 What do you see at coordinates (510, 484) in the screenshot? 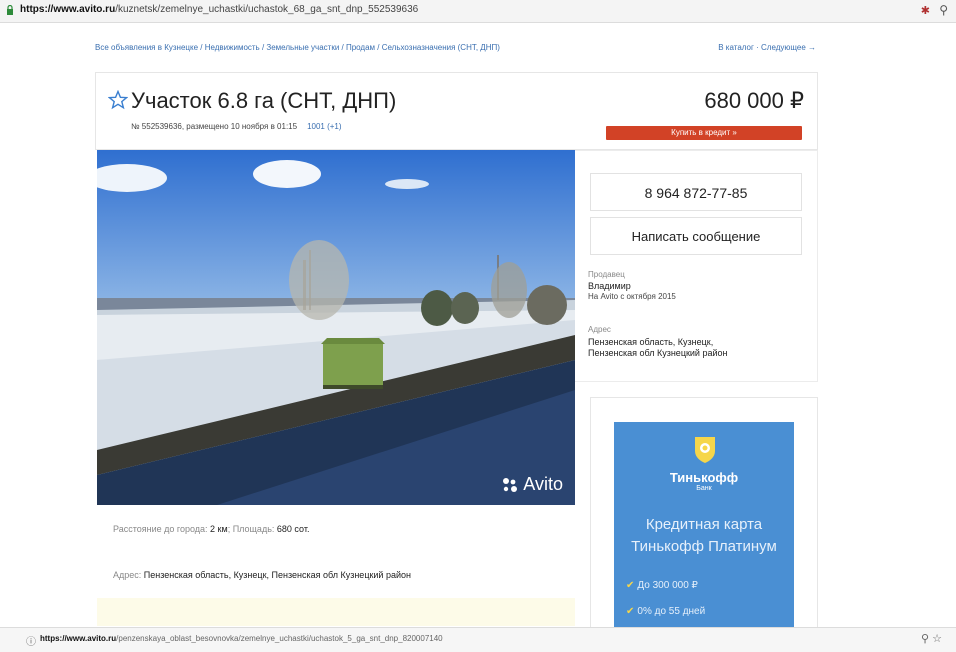
I see `avito-logo-icon` at bounding box center [510, 484].